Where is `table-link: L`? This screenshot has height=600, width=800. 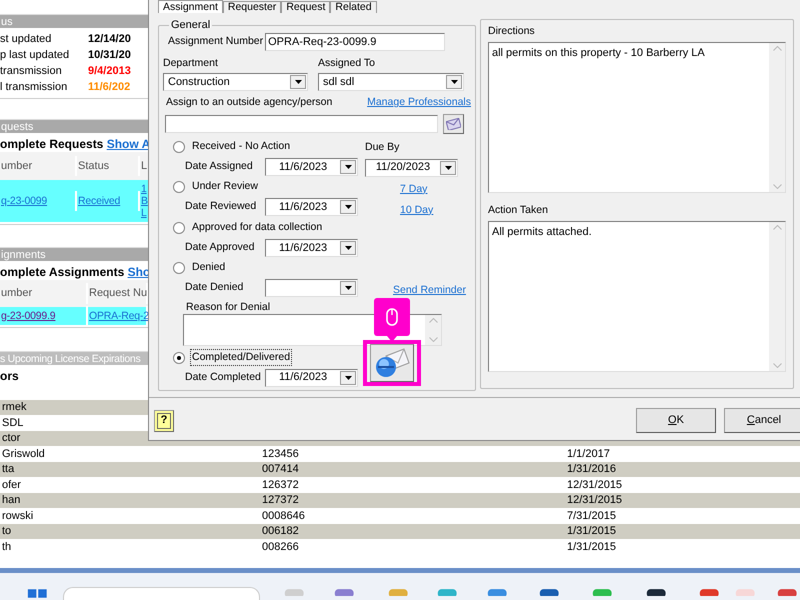
table-link: L is located at coordinates (144, 213).